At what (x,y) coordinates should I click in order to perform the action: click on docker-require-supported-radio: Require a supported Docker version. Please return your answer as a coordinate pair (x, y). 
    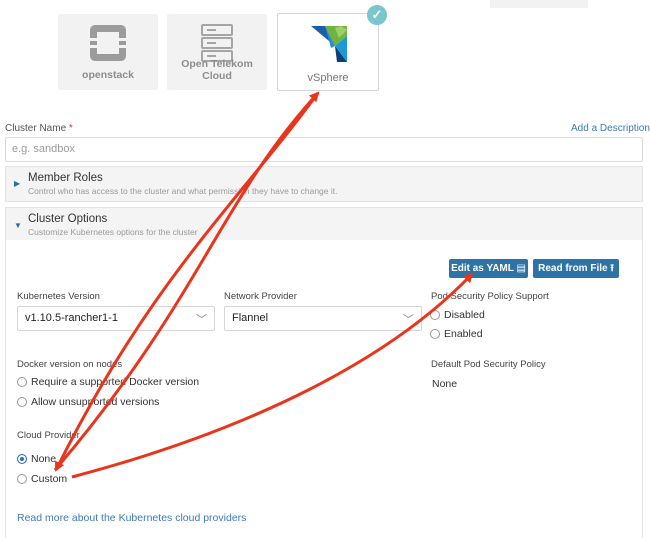
    Looking at the image, I should click on (108, 382).